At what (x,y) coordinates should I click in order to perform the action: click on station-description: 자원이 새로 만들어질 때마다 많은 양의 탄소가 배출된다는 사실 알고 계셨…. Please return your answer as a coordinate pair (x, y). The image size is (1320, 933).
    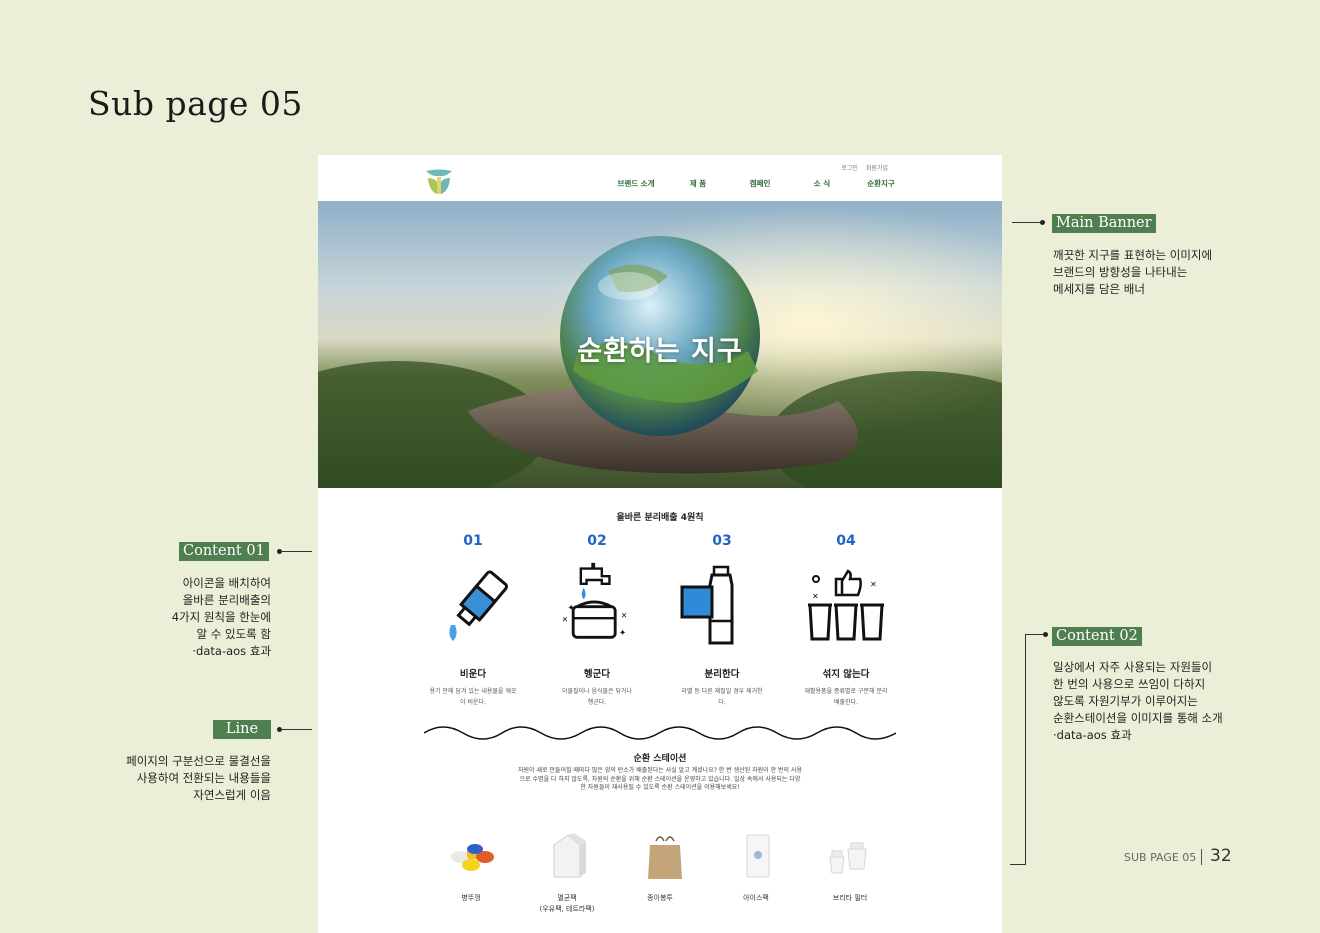
    Looking at the image, I should click on (660, 779).